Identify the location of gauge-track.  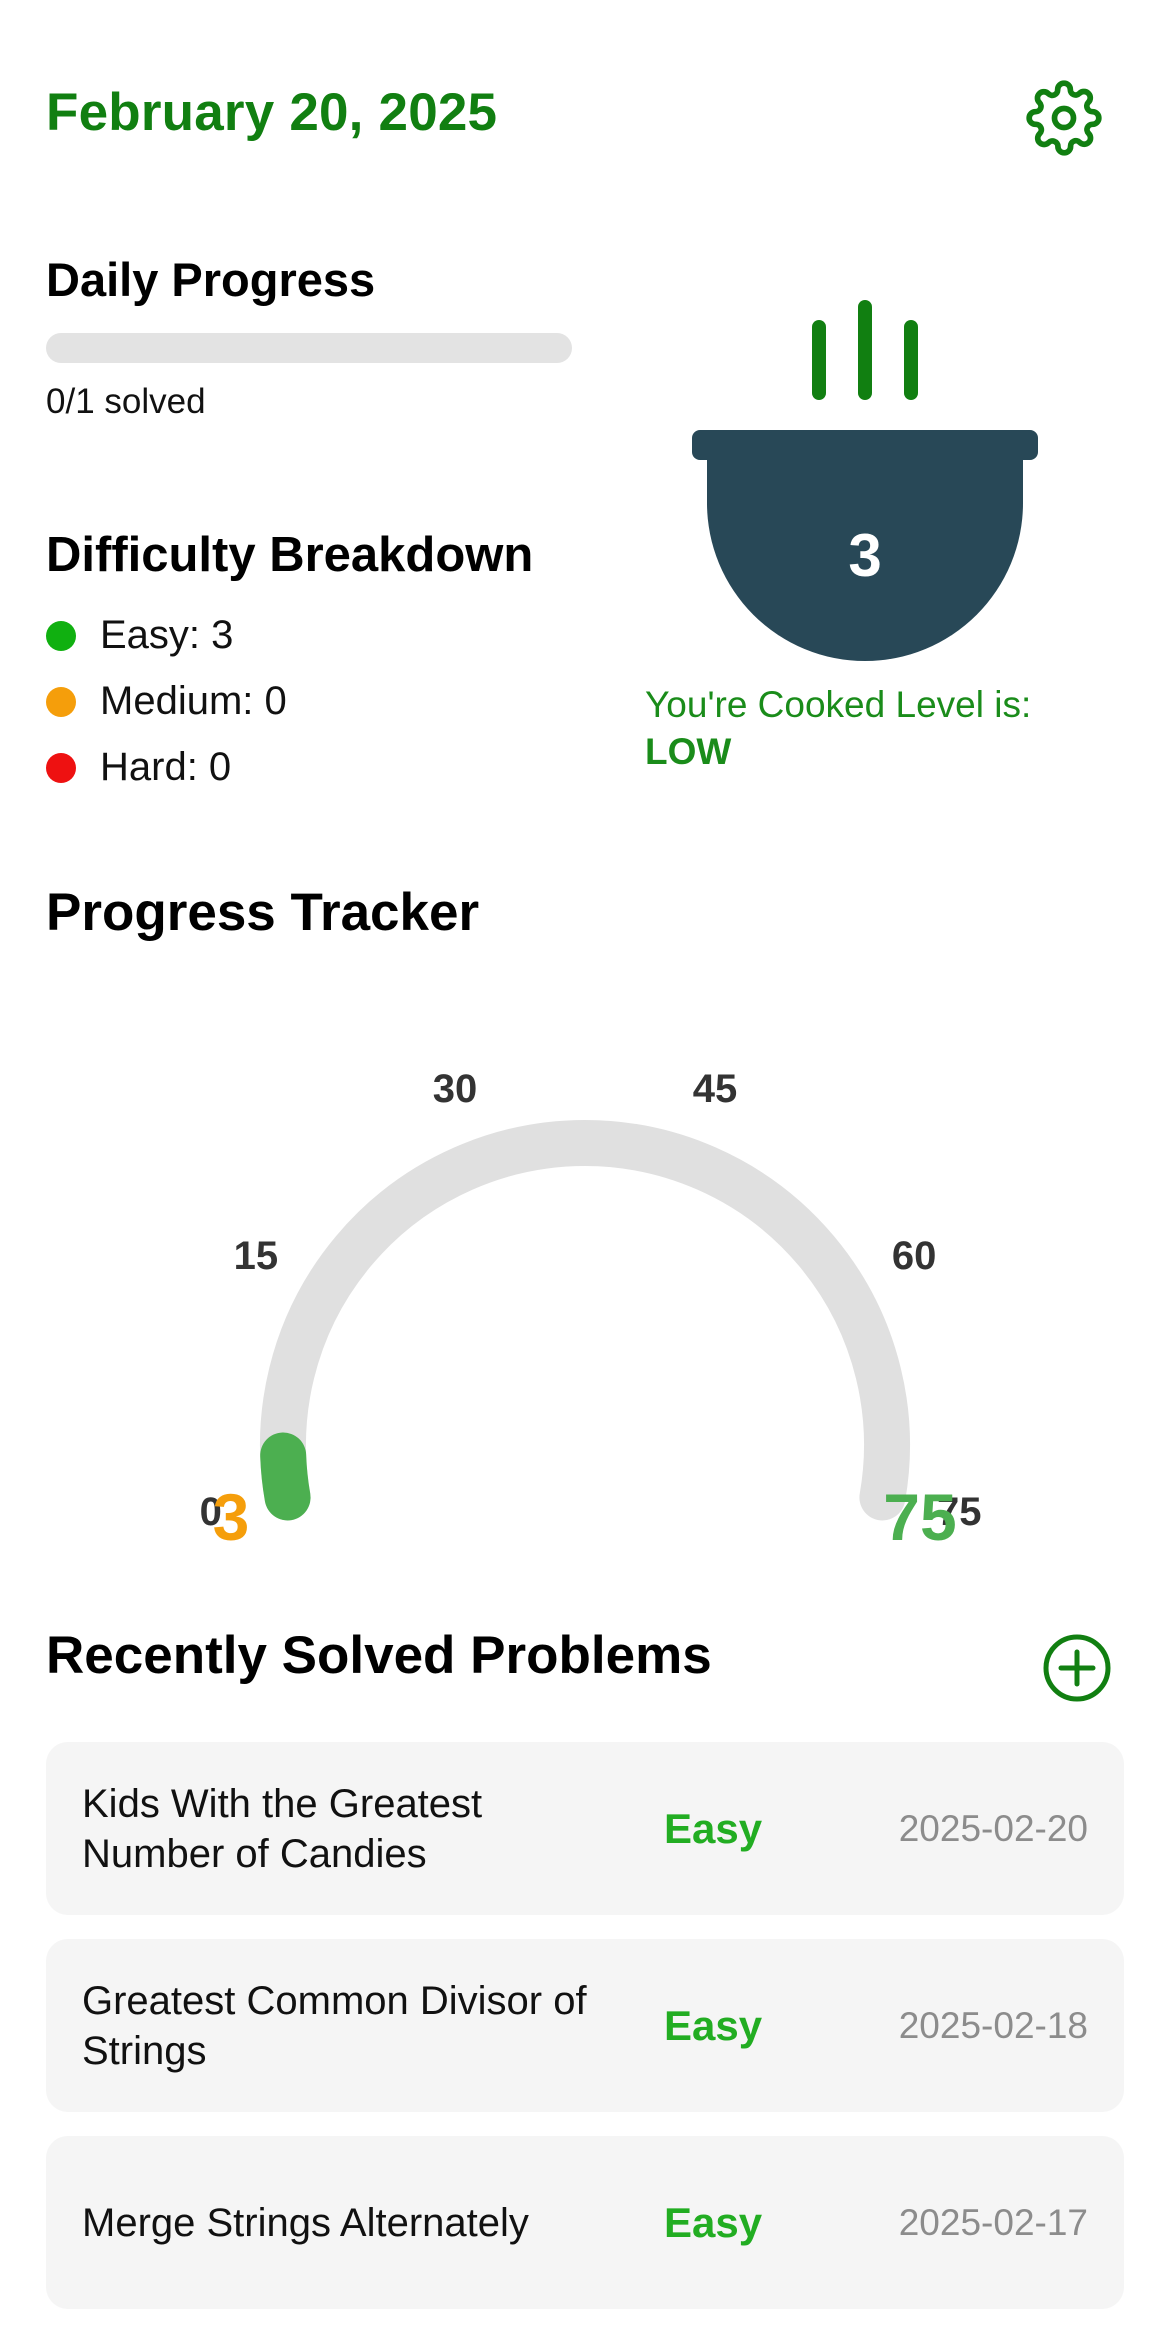
(585, 1320).